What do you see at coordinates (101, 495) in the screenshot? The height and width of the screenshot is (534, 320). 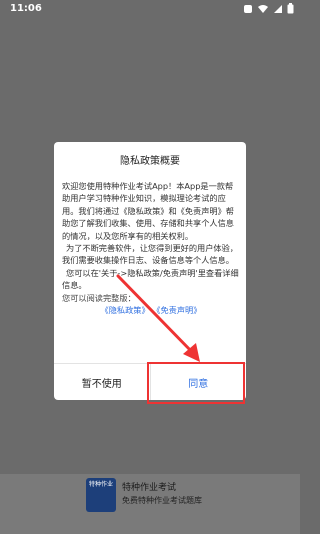 I see `app-logo-icon: 特种作业` at bounding box center [101, 495].